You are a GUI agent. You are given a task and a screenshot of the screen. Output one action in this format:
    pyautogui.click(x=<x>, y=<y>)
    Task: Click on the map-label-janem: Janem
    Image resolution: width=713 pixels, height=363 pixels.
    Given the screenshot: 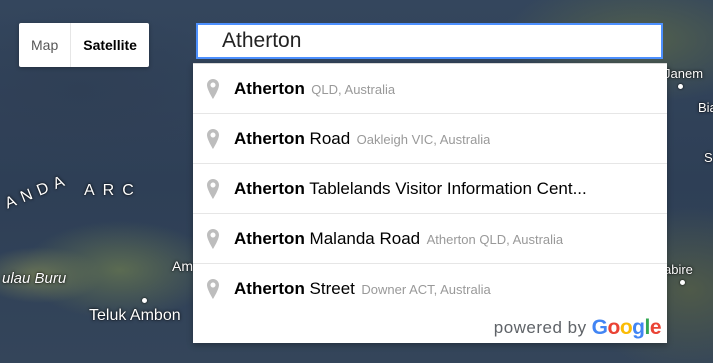 What is the action you would take?
    pyautogui.click(x=684, y=73)
    